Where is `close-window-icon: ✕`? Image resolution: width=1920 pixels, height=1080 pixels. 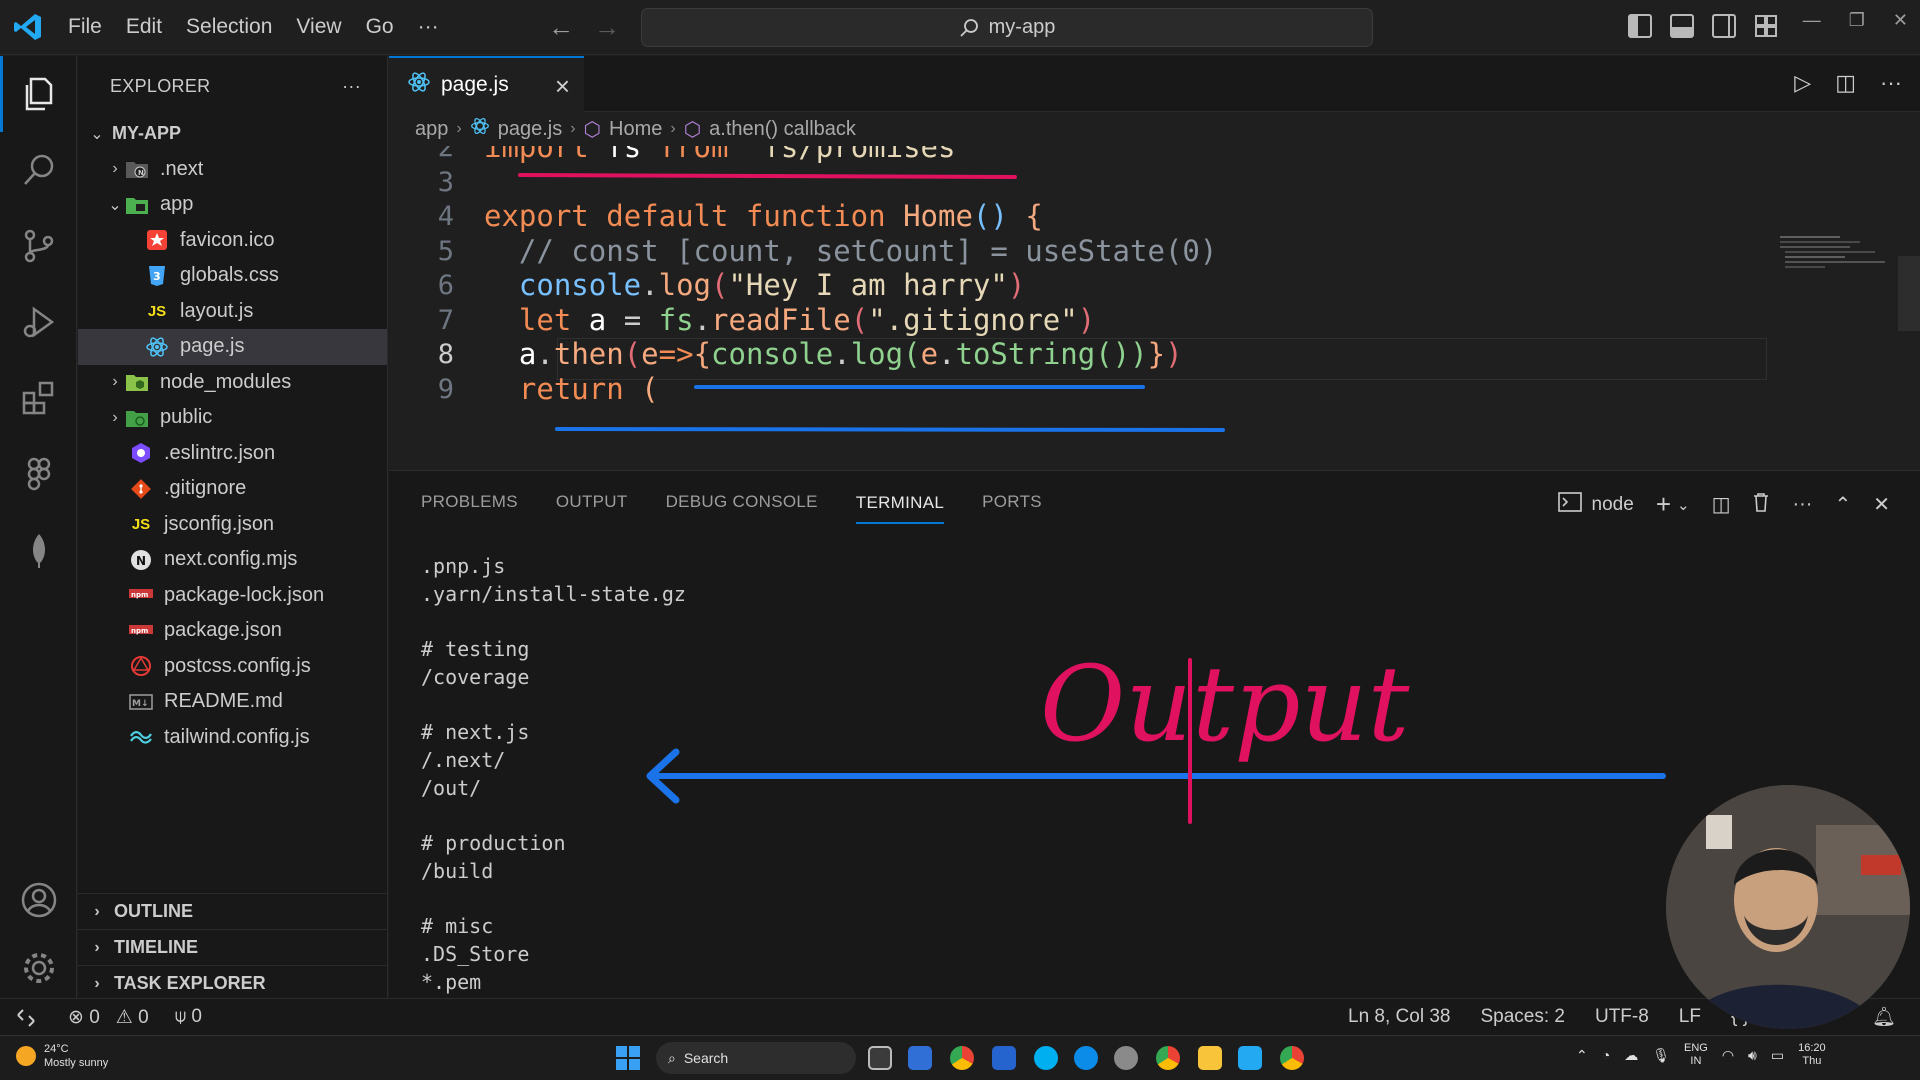 close-window-icon: ✕ is located at coordinates (1900, 20).